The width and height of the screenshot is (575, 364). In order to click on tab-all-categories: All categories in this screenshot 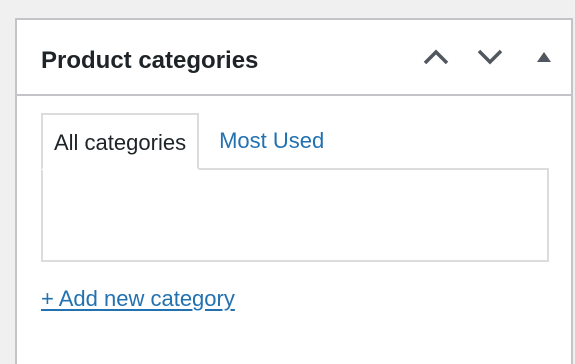, I will do `click(120, 141)`.